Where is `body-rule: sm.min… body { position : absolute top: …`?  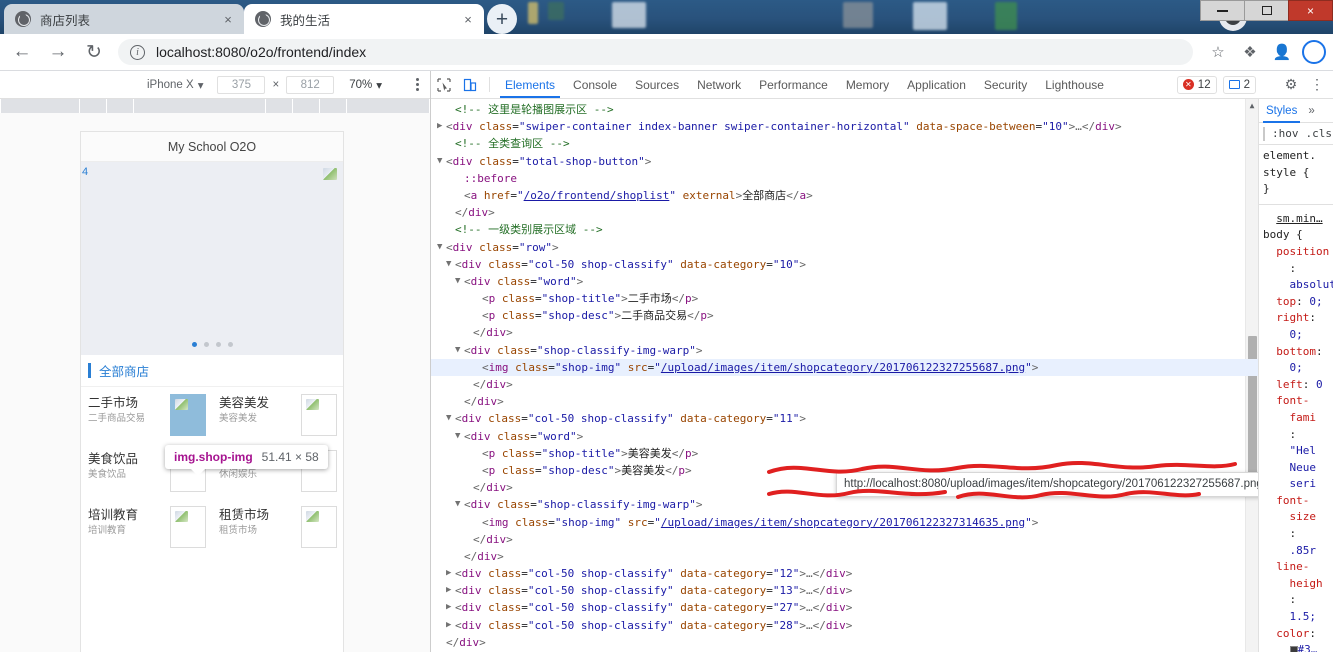 body-rule: sm.min… body { position : absolute top: … is located at coordinates (1296, 430).